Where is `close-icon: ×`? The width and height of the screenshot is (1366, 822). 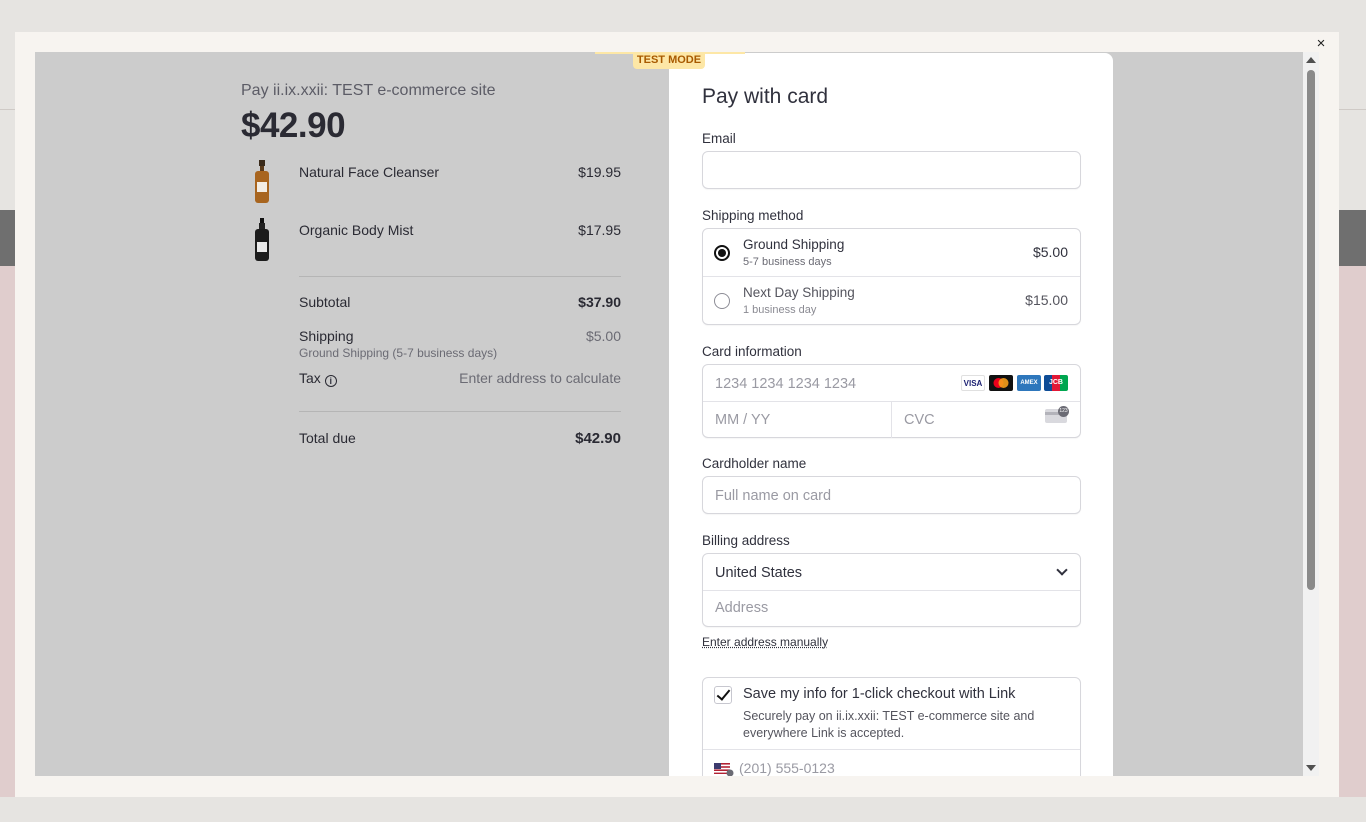 close-icon: × is located at coordinates (1321, 44).